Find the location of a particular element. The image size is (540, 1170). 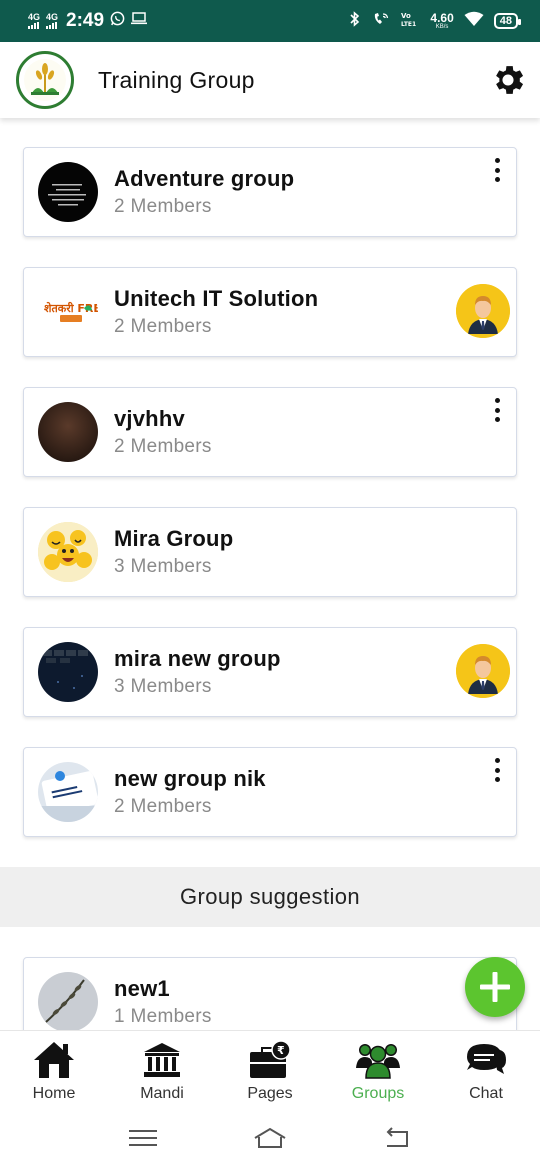

group-name: Mira Group is located at coordinates (174, 538).